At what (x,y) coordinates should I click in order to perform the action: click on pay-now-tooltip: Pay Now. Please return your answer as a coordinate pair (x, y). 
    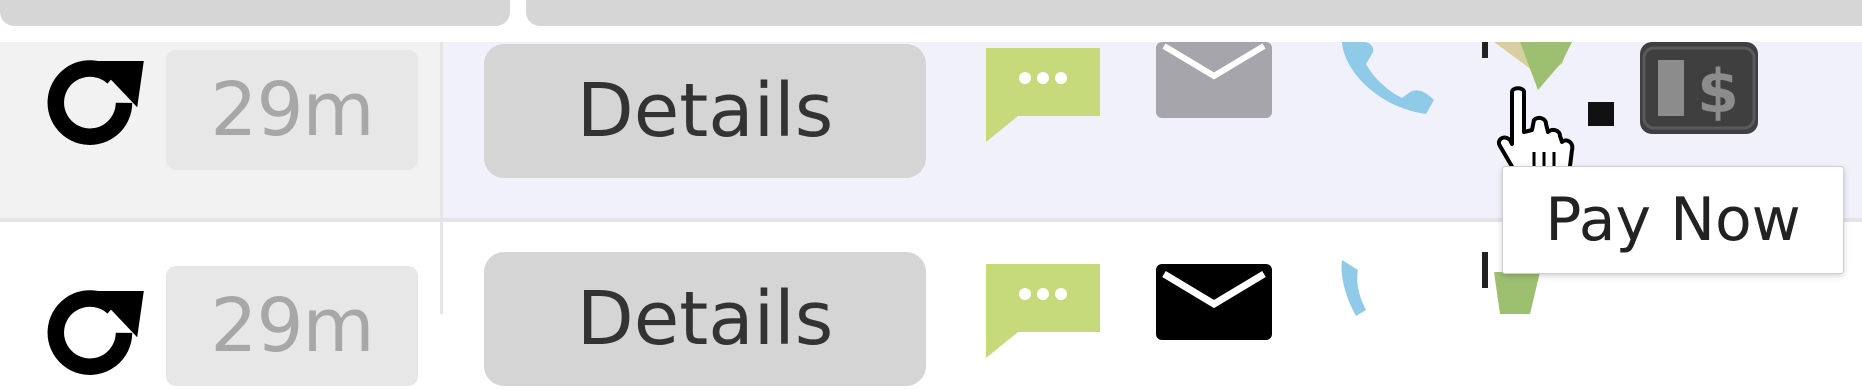
    Looking at the image, I should click on (1673, 220).